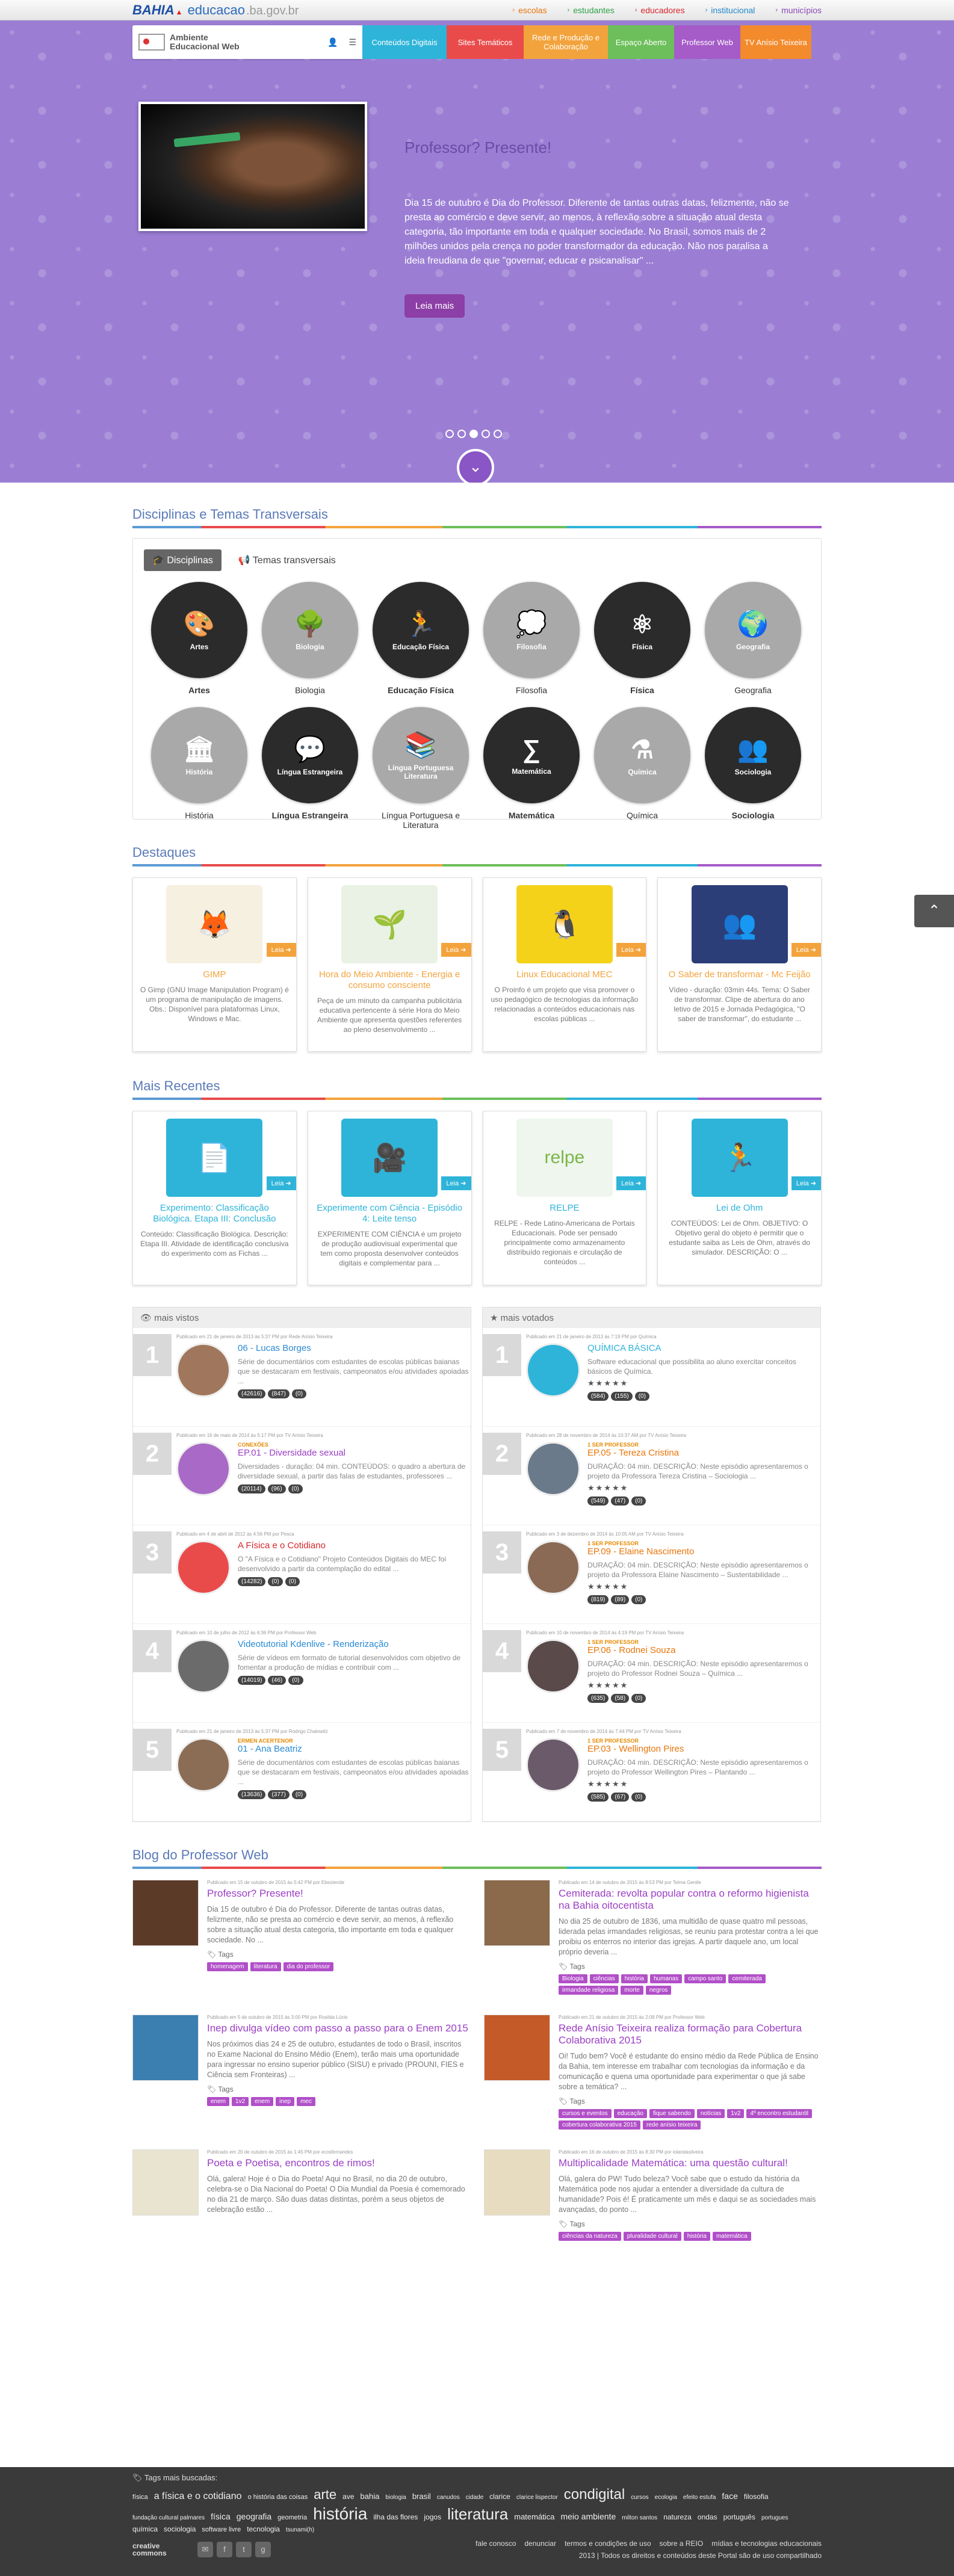 The height and width of the screenshot is (2576, 954). What do you see at coordinates (287, 560) in the screenshot?
I see `tab-temas-transversais: 📢 Temas transversais` at bounding box center [287, 560].